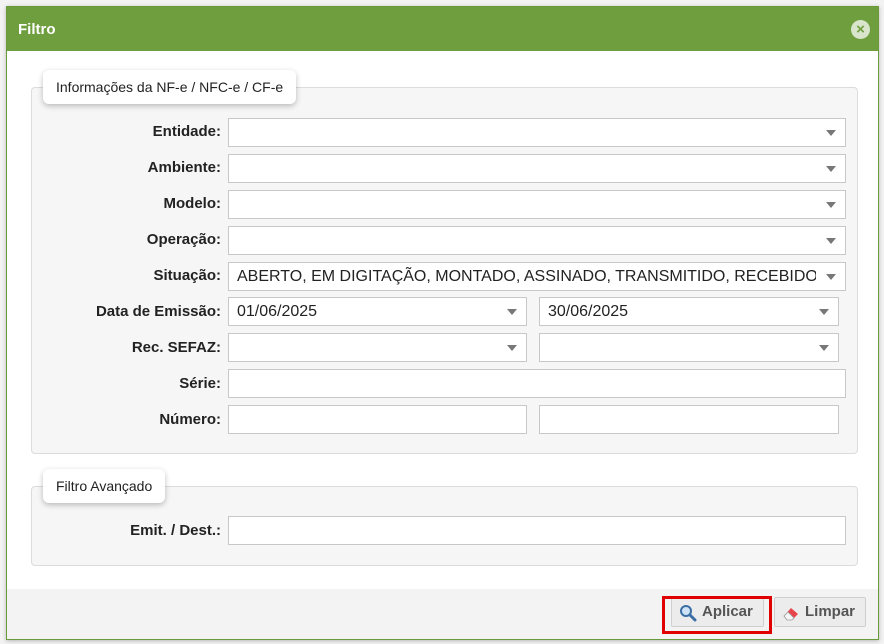  What do you see at coordinates (689, 419) in the screenshot?
I see `numero-to-input` at bounding box center [689, 419].